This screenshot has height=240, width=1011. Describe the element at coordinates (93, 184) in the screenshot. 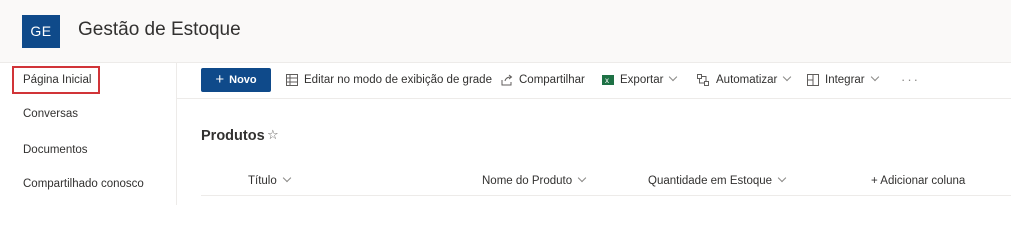

I see `nav-item-compartilhado-conosco: Compartilhado conosco` at that location.